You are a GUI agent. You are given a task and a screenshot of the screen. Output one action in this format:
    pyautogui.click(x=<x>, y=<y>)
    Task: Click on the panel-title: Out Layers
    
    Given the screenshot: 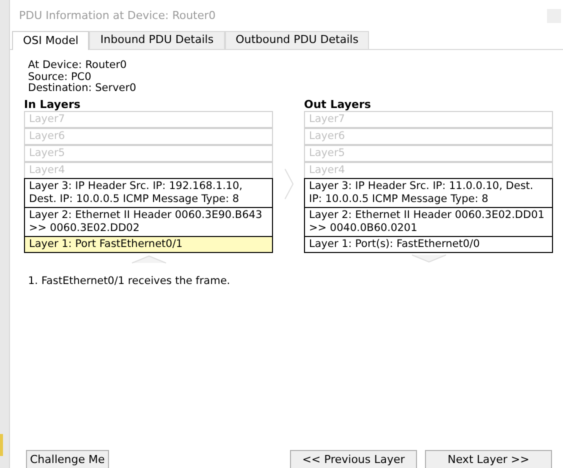 What is the action you would take?
    pyautogui.click(x=338, y=104)
    